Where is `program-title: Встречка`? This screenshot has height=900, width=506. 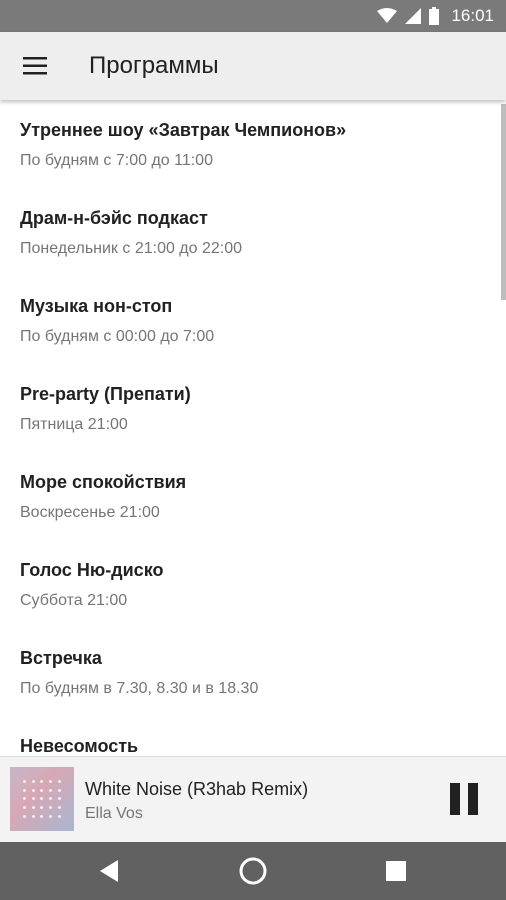 program-title: Встречка is located at coordinates (61, 658).